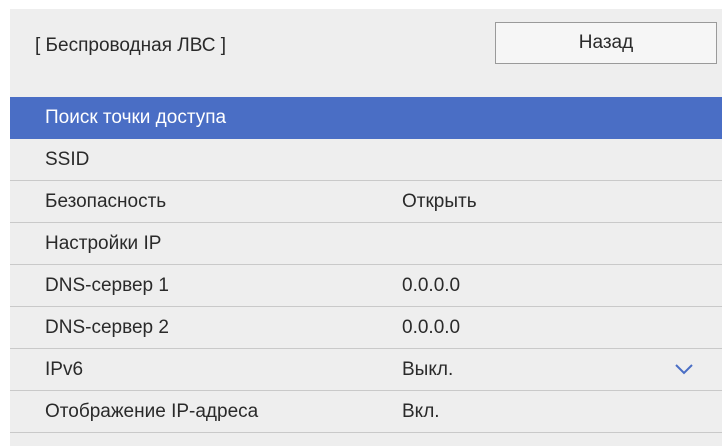 This screenshot has width=722, height=446. What do you see at coordinates (106, 201) in the screenshot?
I see `menu-item-label: Безопасность` at bounding box center [106, 201].